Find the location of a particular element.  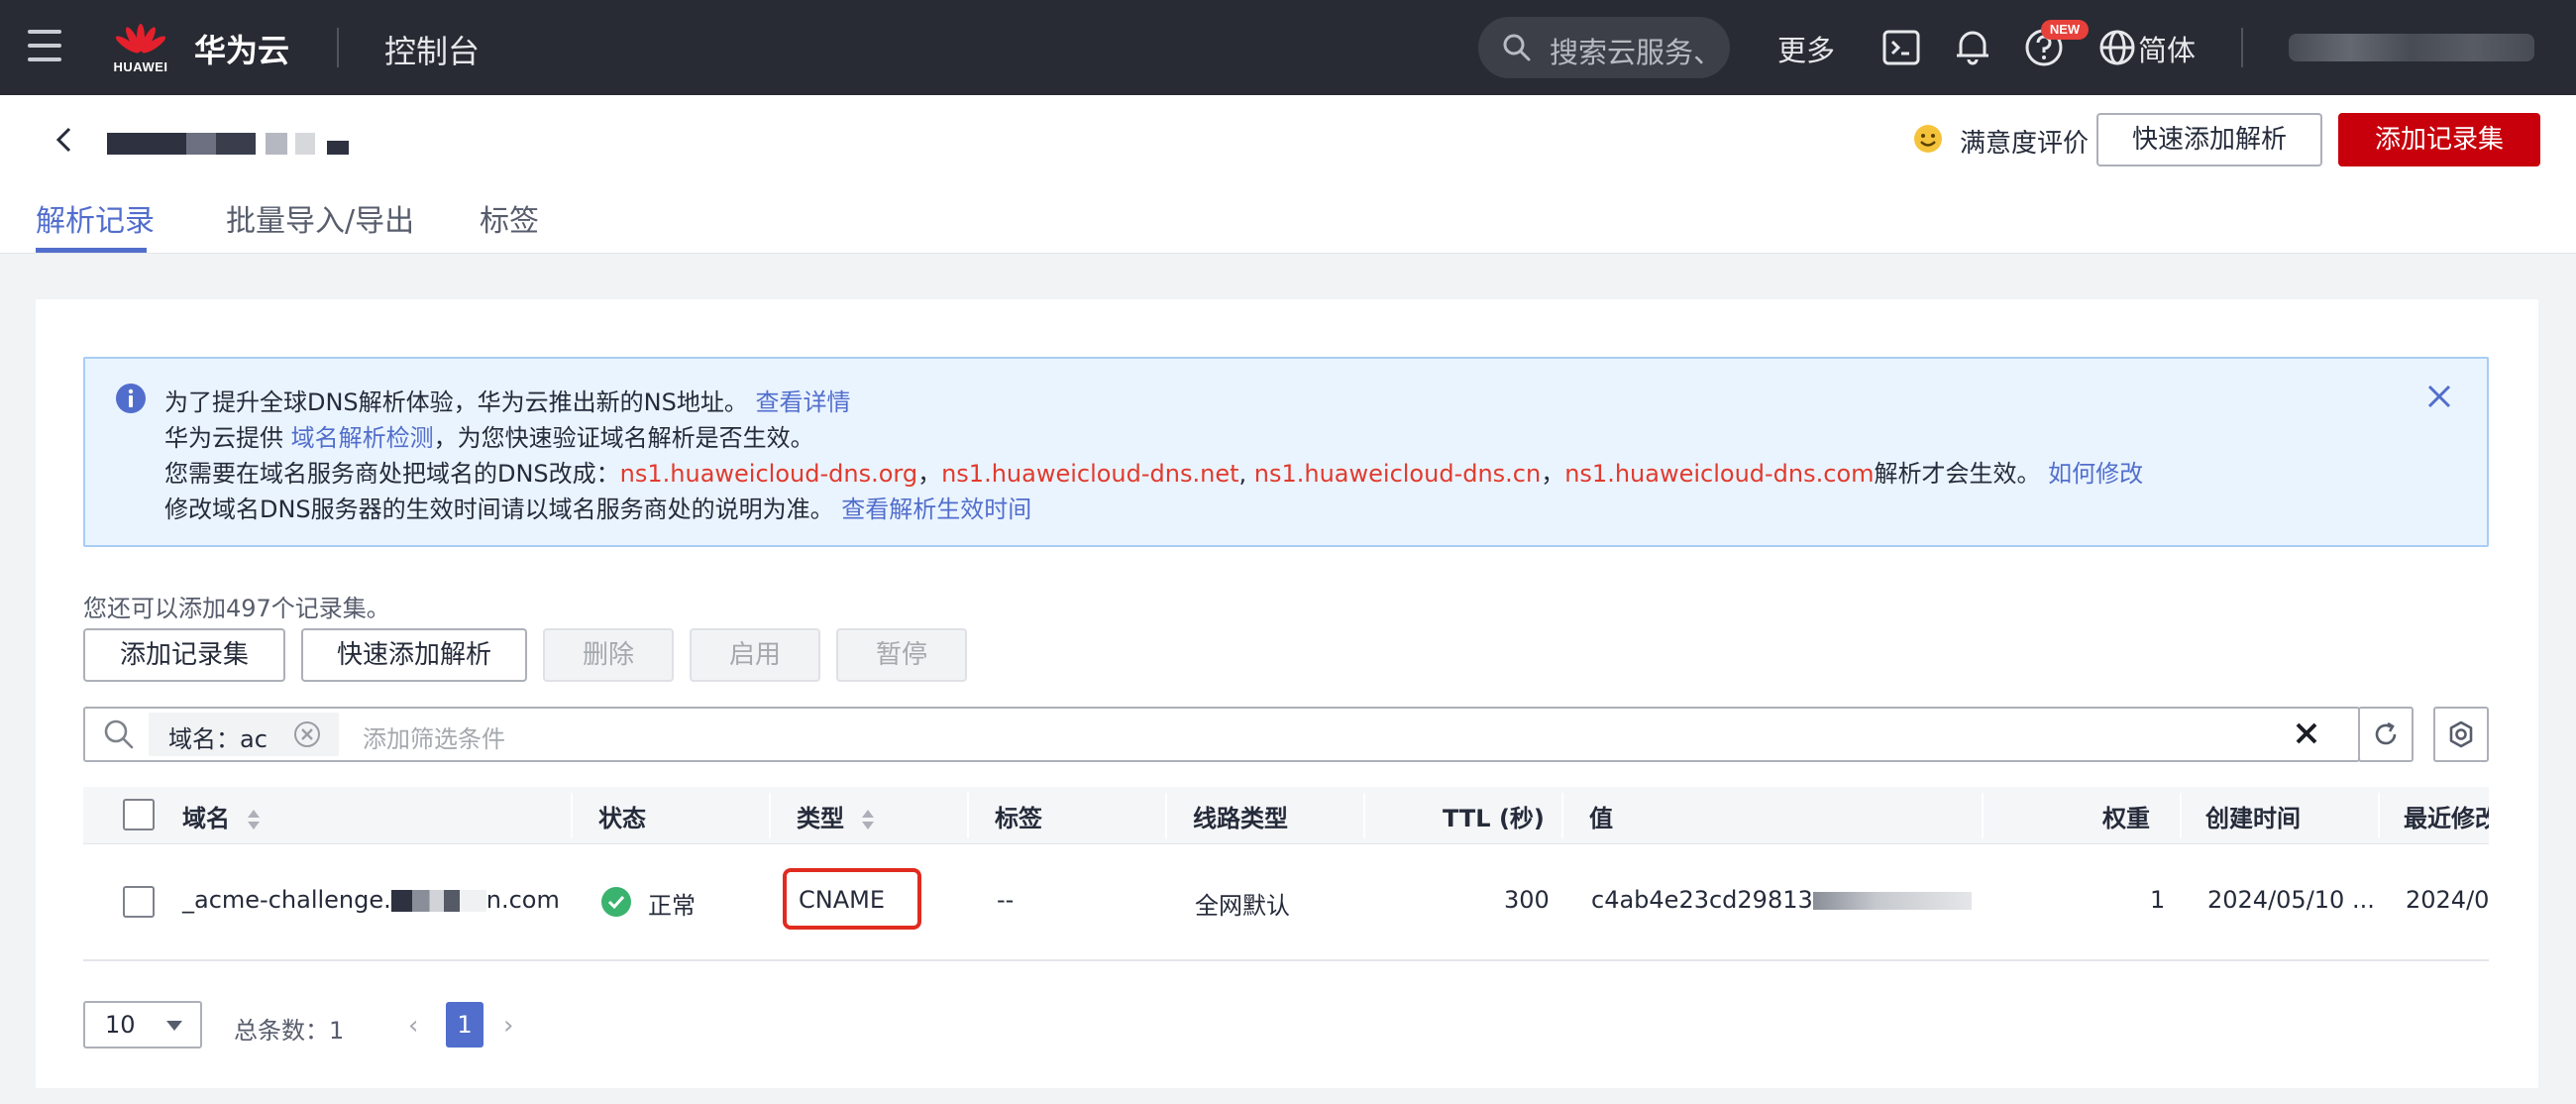

record-tag: -- is located at coordinates (1006, 900).